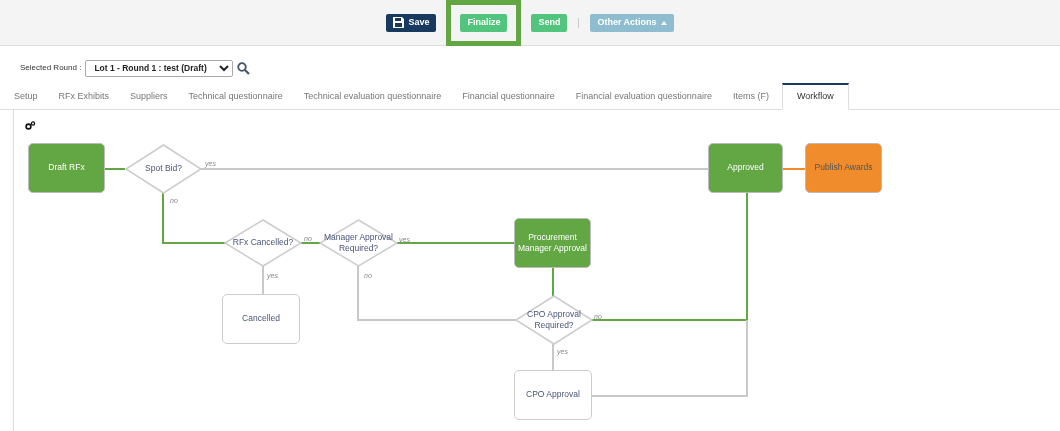 This screenshot has height=431, width=1060. I want to click on tab: Workflow, so click(815, 96).